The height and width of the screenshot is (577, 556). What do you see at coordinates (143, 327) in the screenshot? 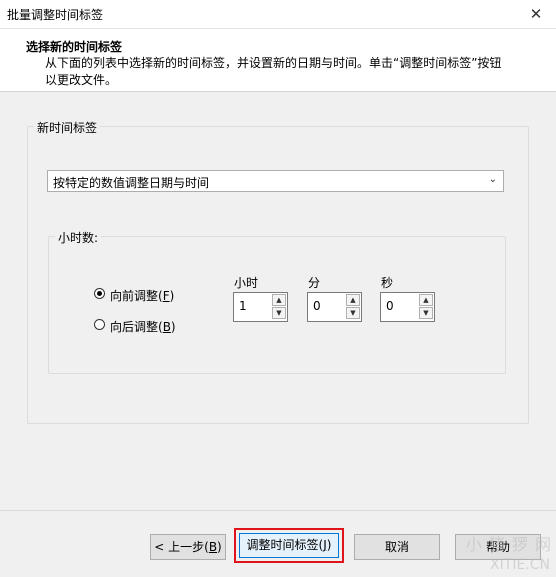
I see `radio-backward-label: 向后调整(B)` at bounding box center [143, 327].